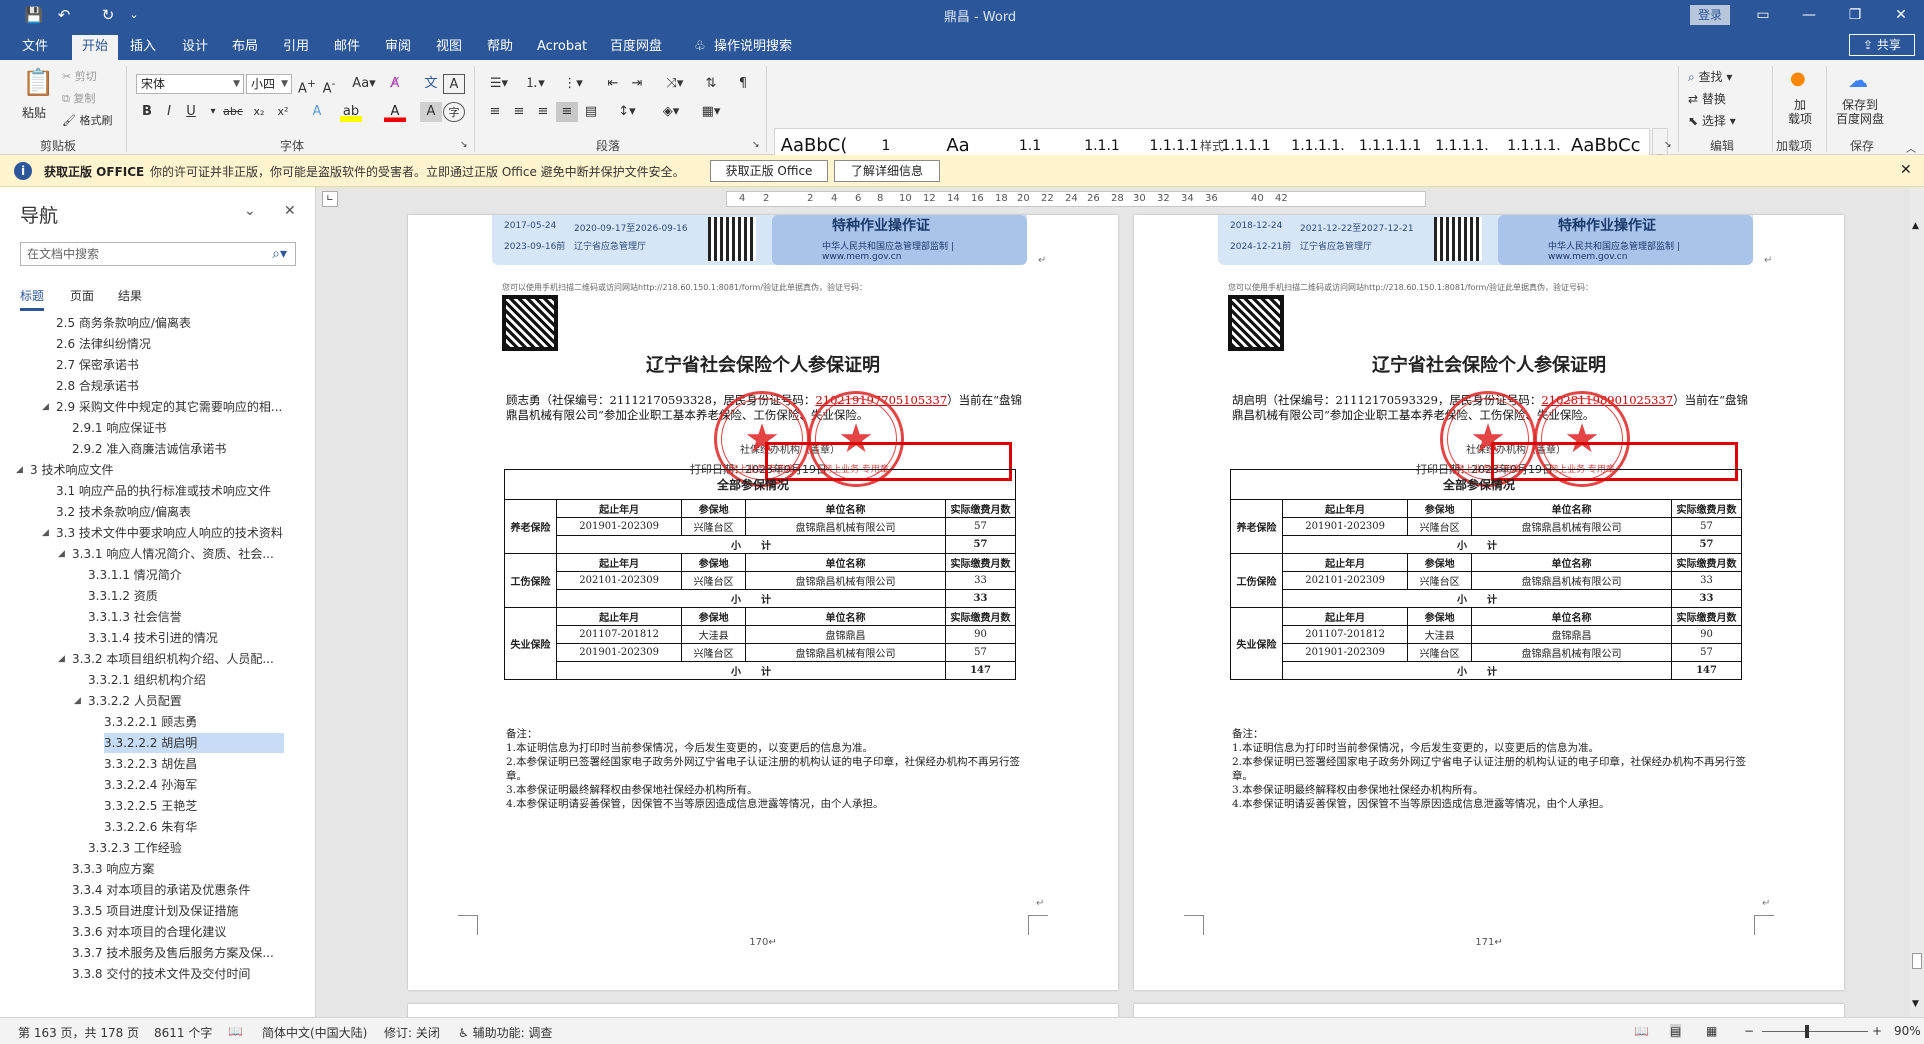  Describe the element at coordinates (150, 785) in the screenshot. I see `nav-heading-item: 3.3.2.2.4 孙海军` at that location.